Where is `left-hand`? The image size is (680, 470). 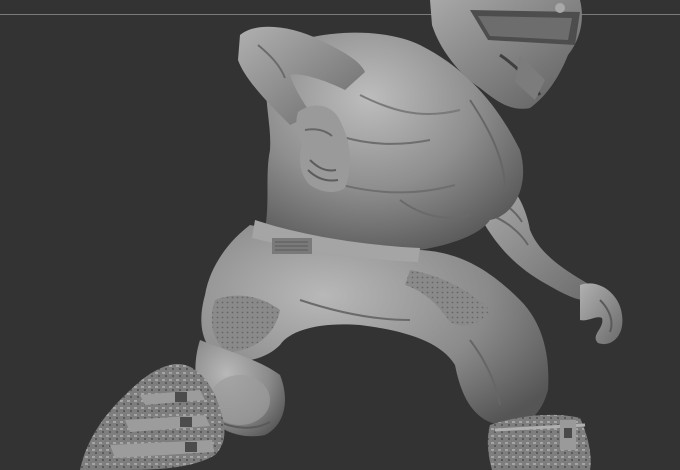
left-hand is located at coordinates (601, 314).